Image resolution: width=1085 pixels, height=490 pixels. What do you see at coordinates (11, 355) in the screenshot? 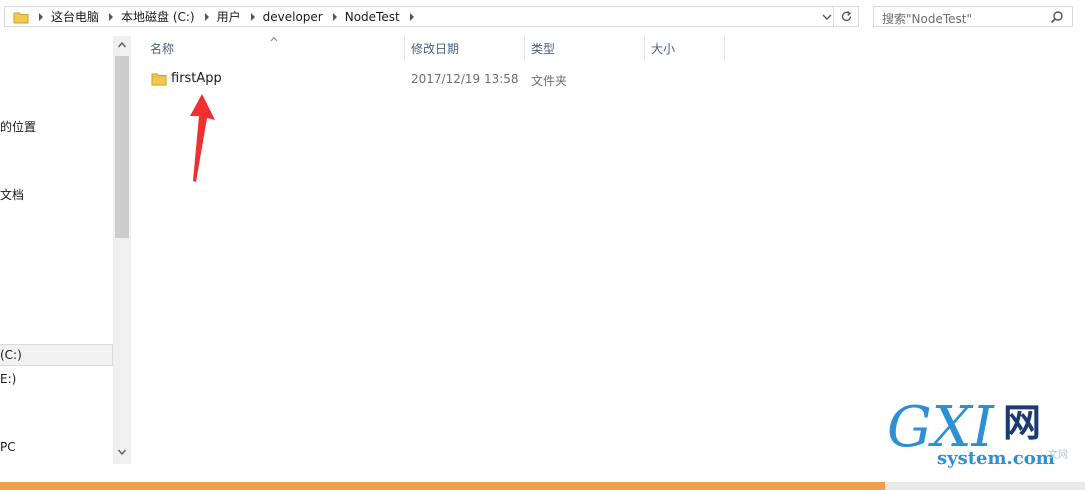
I see `nav-item-local-disk-c: (C:)` at bounding box center [11, 355].